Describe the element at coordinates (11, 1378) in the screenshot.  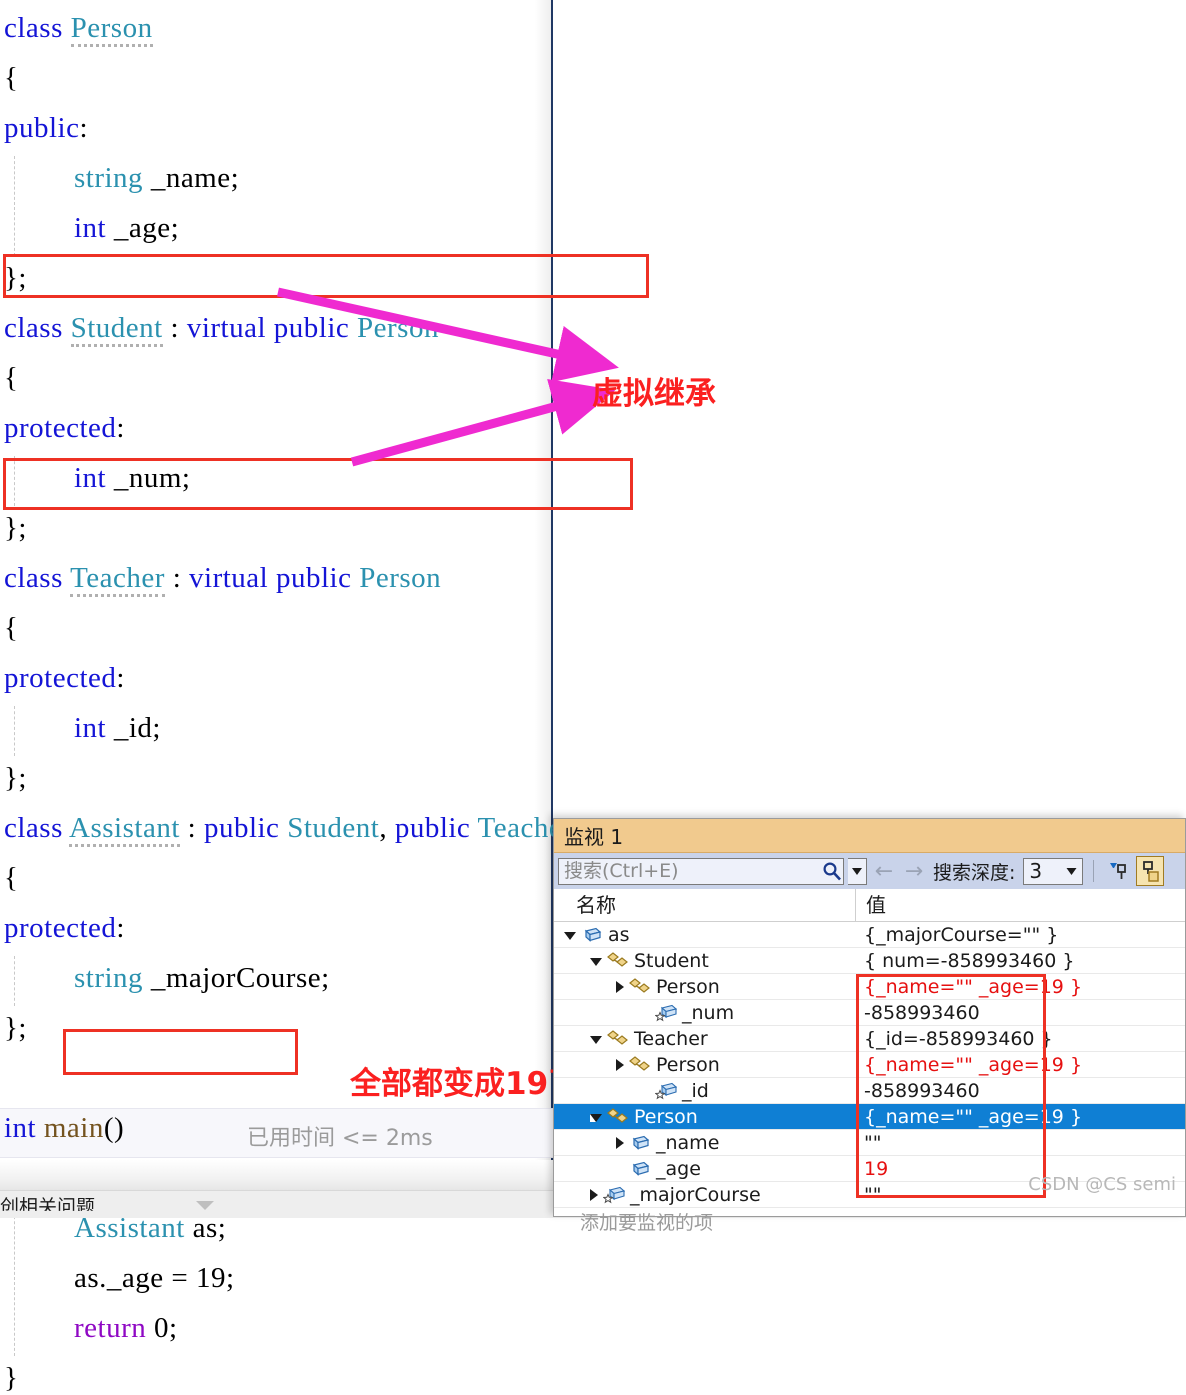
I see `code-line: }` at that location.